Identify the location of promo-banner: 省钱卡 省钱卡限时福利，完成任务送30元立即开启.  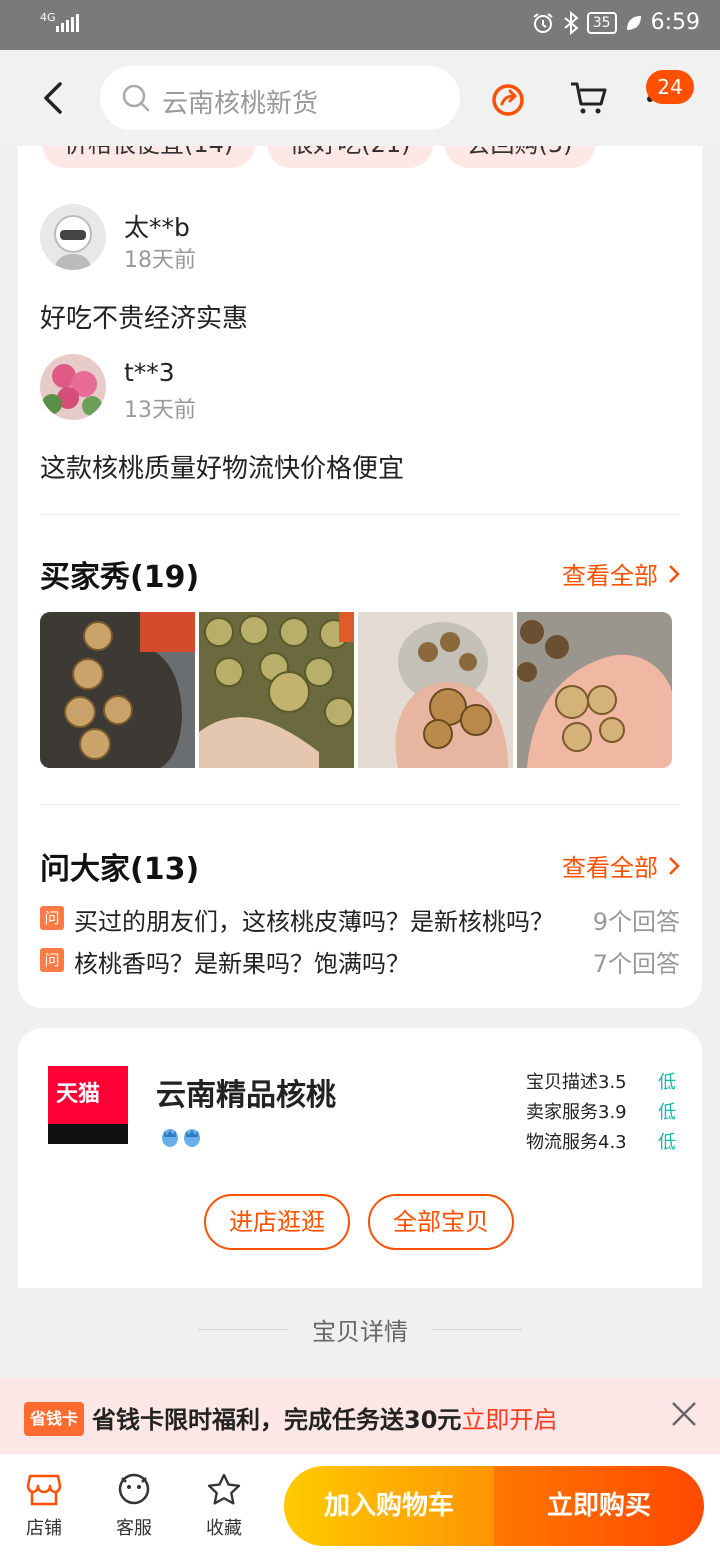
(360, 1416).